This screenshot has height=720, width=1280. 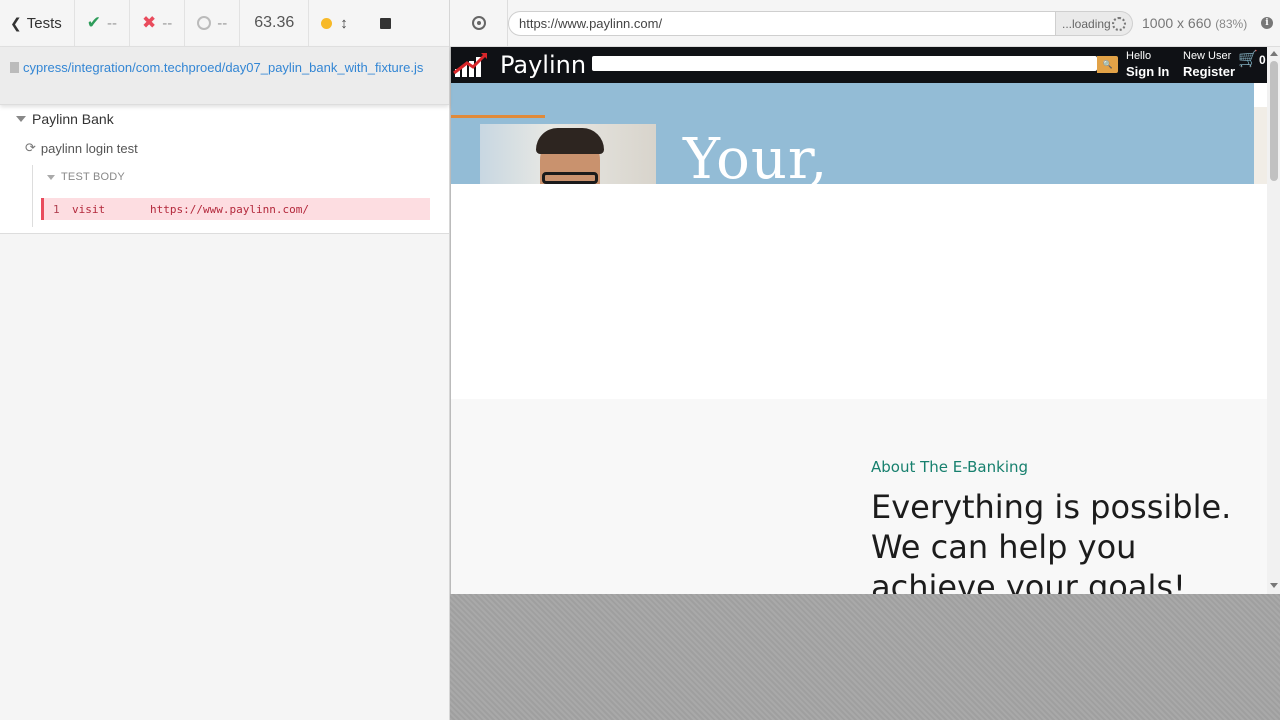 What do you see at coordinates (73, 119) in the screenshot?
I see `suite-title-text: Paylinn Bank` at bounding box center [73, 119].